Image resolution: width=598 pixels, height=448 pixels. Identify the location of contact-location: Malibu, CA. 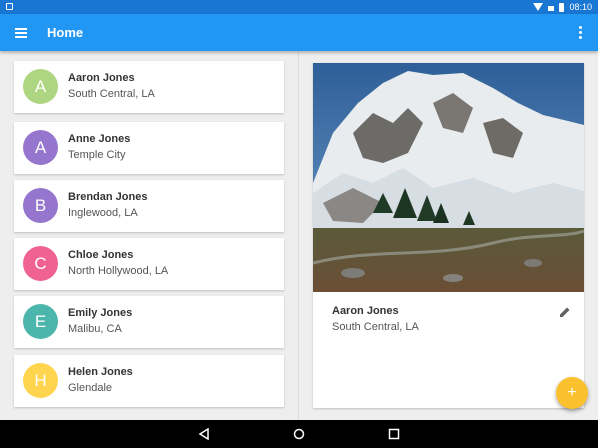
(95, 329).